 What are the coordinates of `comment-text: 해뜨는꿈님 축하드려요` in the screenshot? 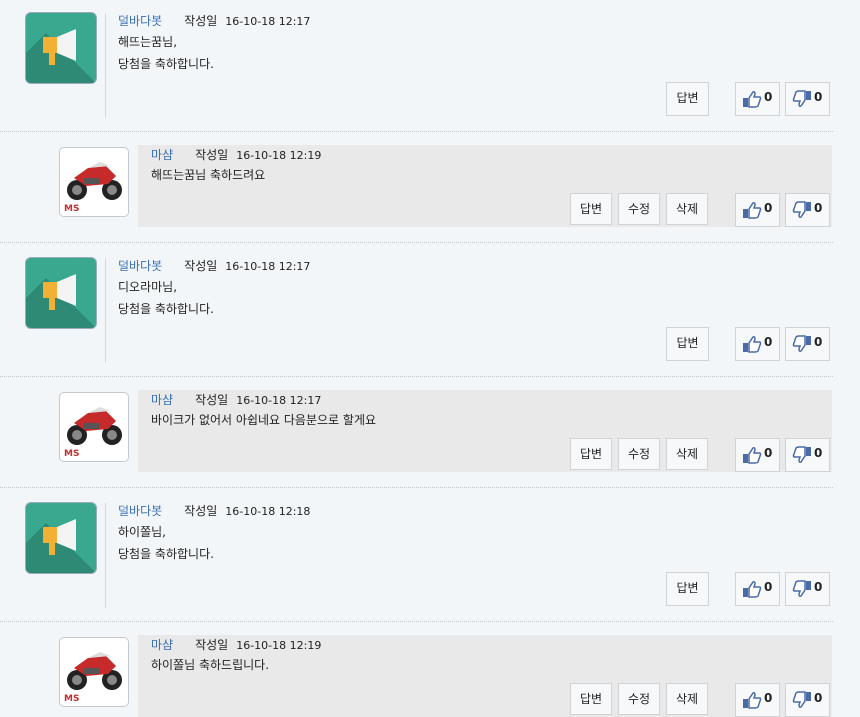 It's located at (208, 175).